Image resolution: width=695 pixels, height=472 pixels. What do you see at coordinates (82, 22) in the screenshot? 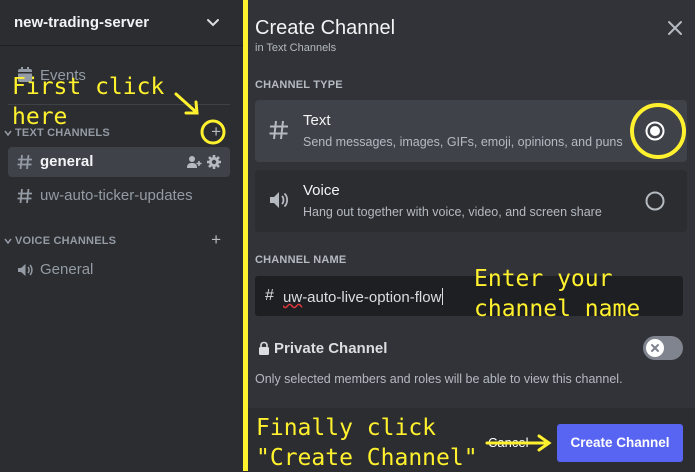
I see `server-name: new-trading-server` at bounding box center [82, 22].